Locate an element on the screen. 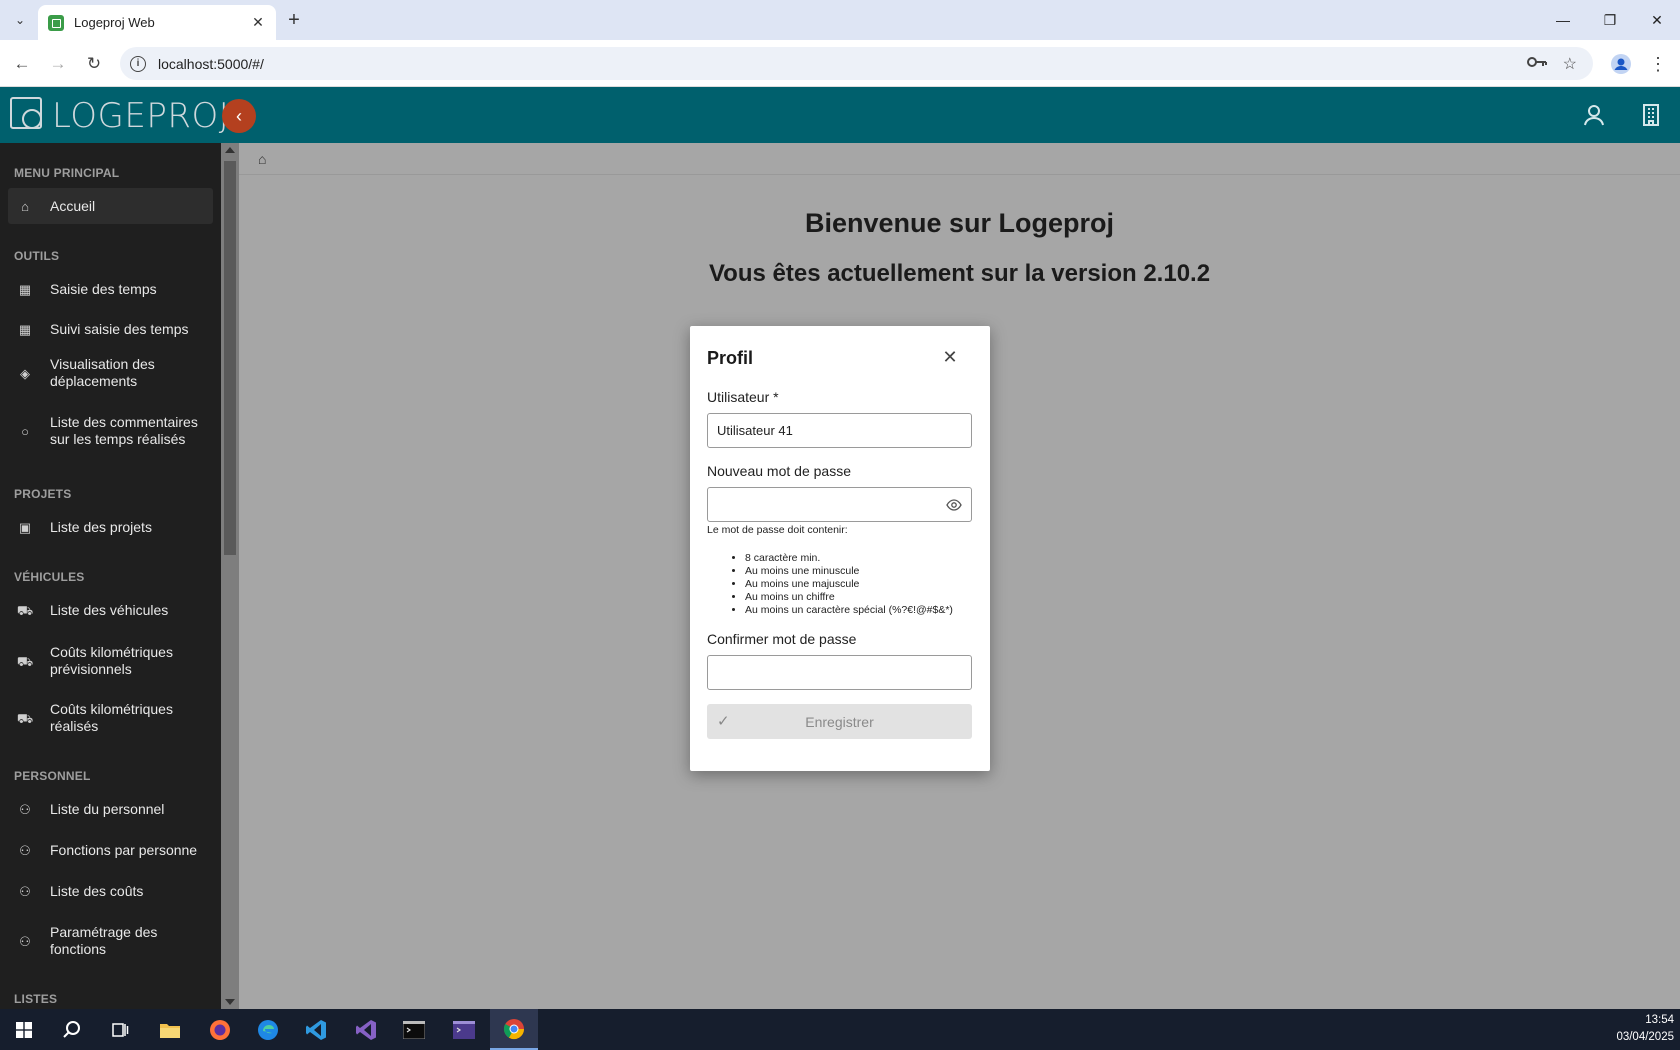 The height and width of the screenshot is (1050, 1680). sidebar-item-label: Accueil is located at coordinates (73, 205).